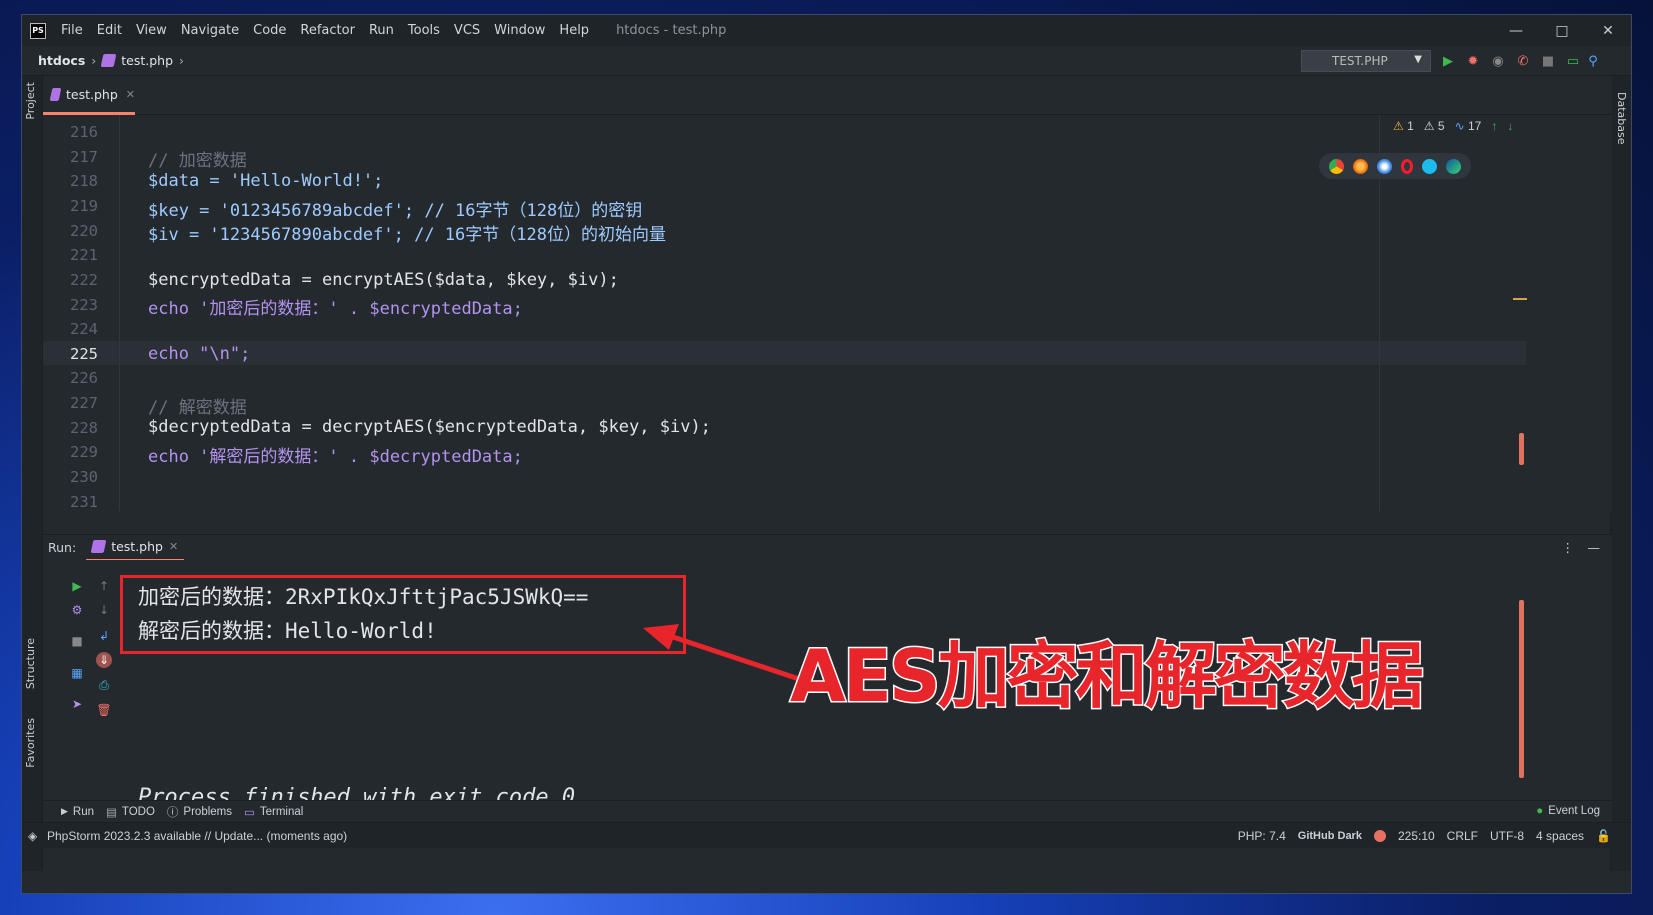  Describe the element at coordinates (84, 329) in the screenshot. I see `line-number: 224` at that location.